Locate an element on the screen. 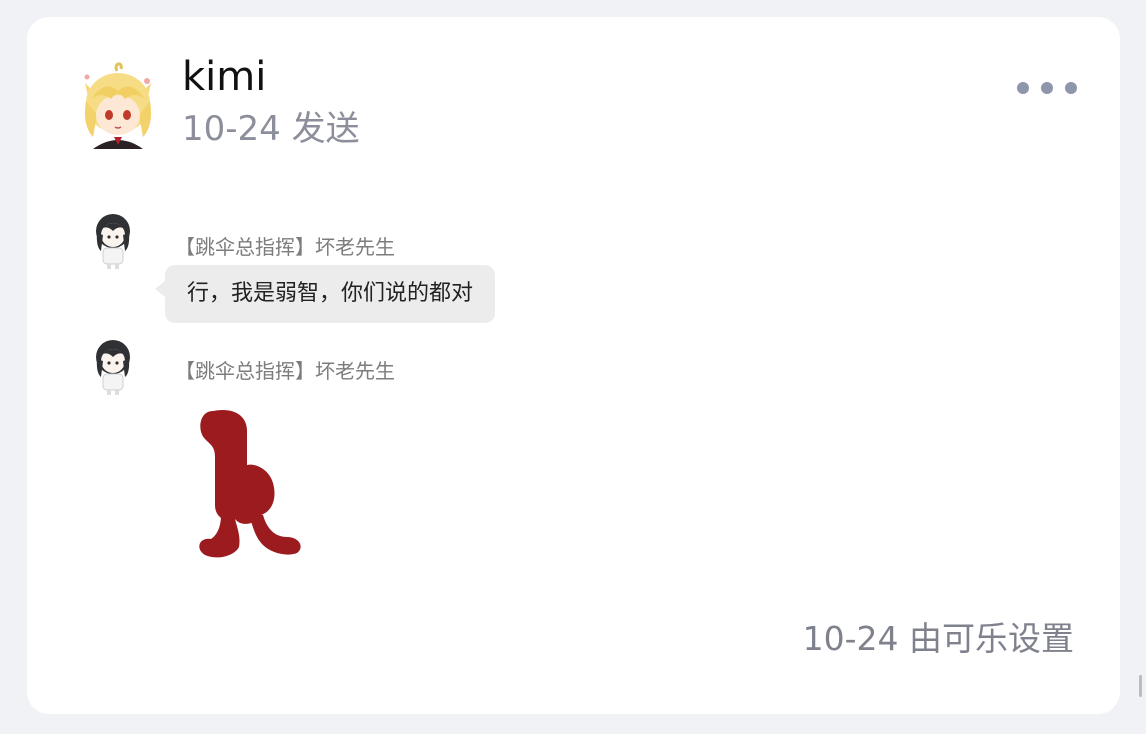  message-text: 行，我是弱智，你们说的都对 is located at coordinates (330, 293).